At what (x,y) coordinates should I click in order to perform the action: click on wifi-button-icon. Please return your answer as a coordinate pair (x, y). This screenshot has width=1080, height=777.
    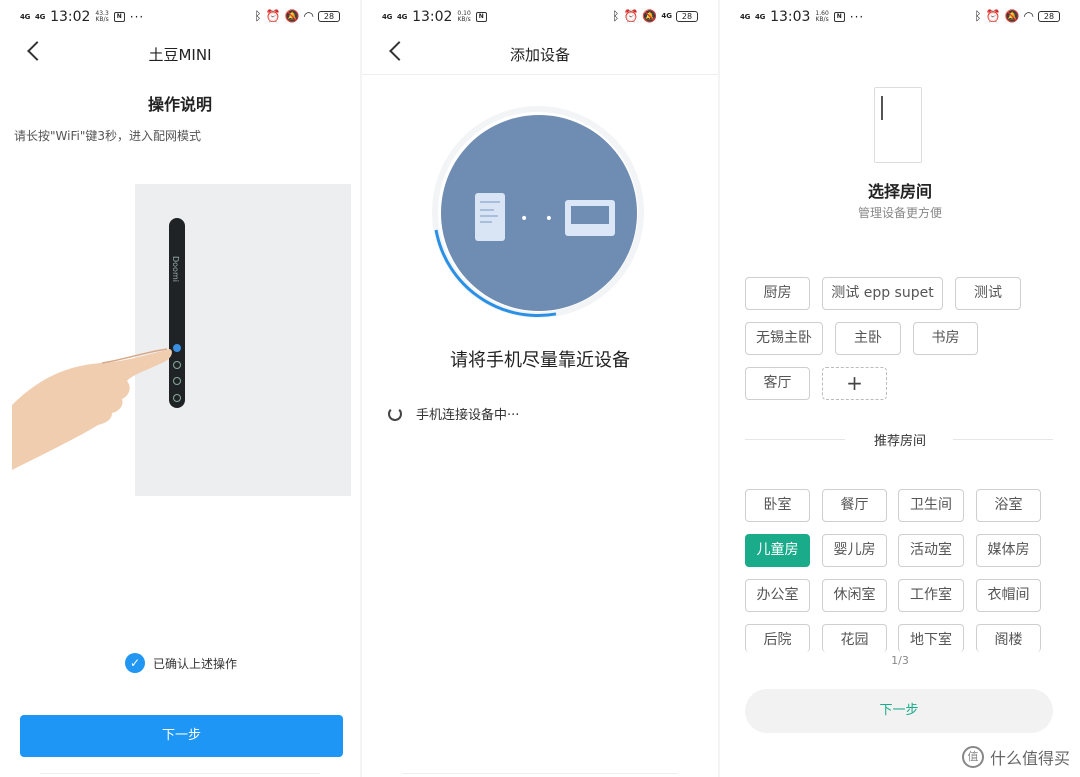
    Looking at the image, I should click on (177, 348).